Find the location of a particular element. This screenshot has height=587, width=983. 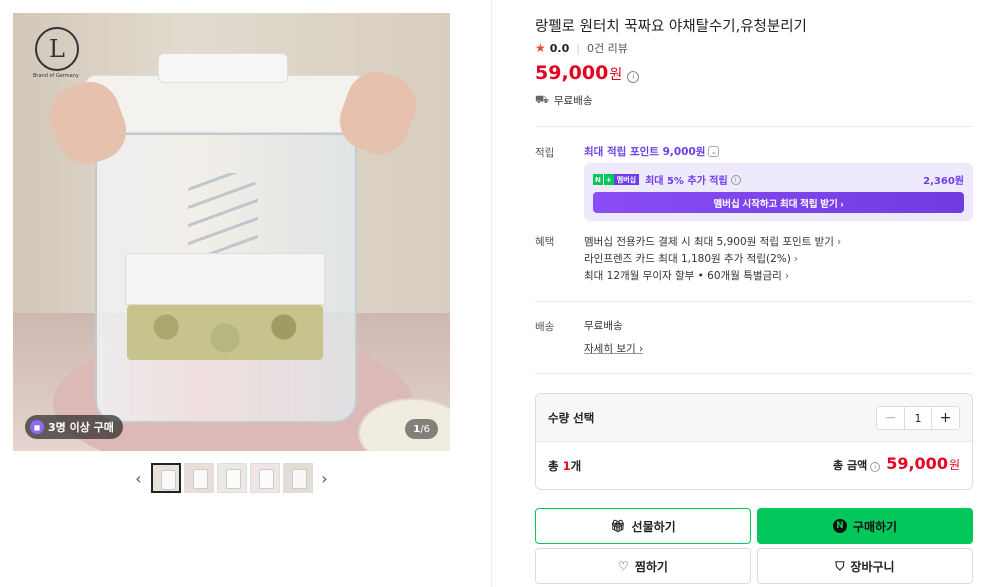

quantity-header: 수량 선택 − 1 + is located at coordinates (754, 418).